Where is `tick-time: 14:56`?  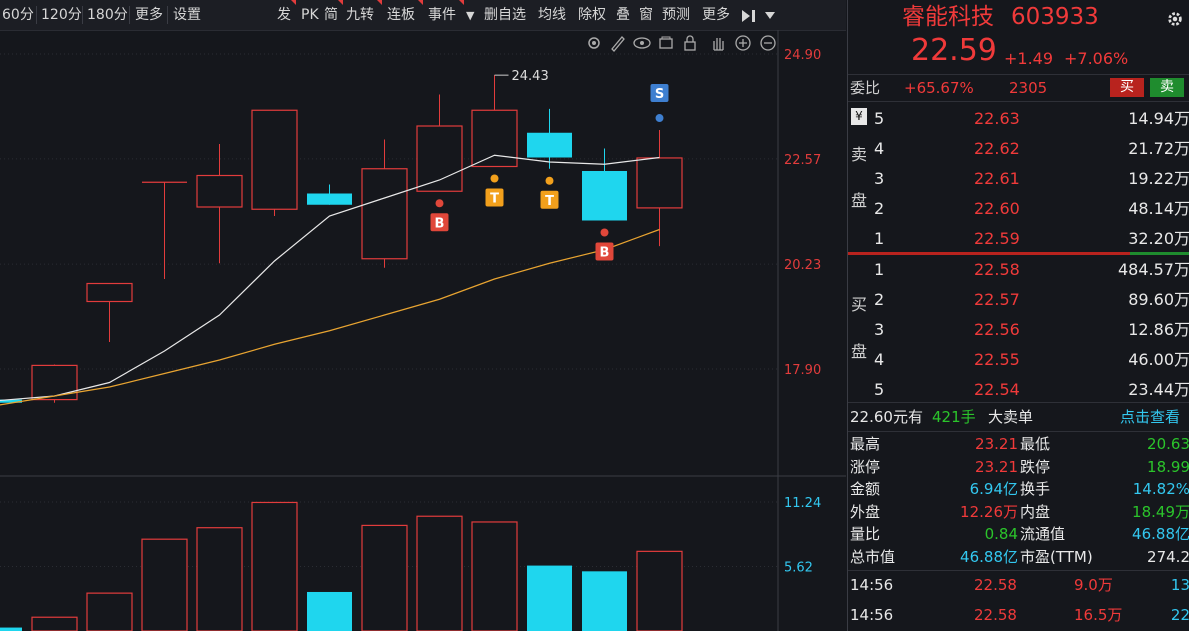 tick-time: 14:56 is located at coordinates (872, 615).